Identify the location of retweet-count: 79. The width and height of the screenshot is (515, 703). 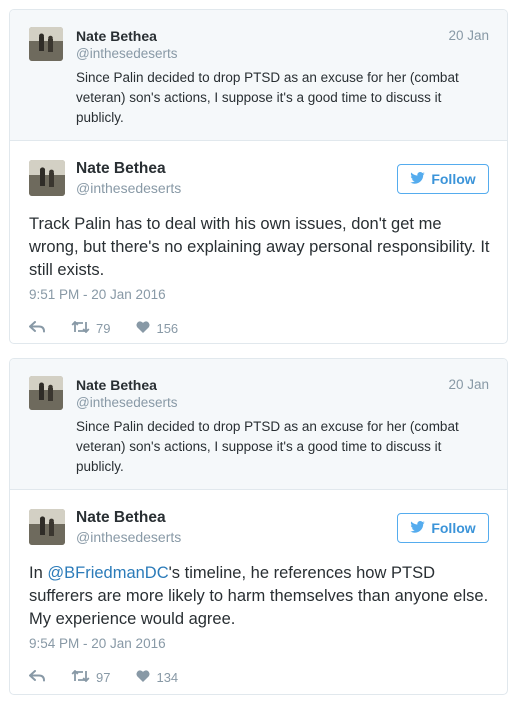
(103, 328).